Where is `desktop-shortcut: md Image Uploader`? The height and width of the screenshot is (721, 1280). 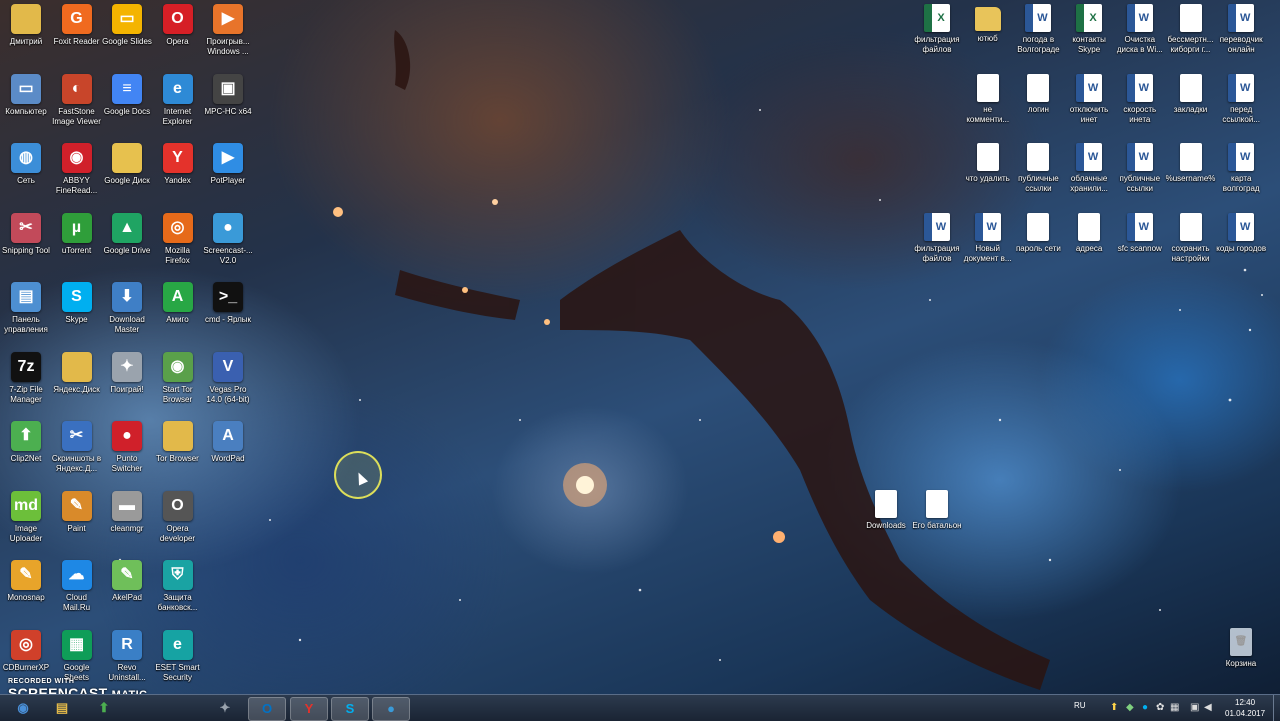 desktop-shortcut: md Image Uploader is located at coordinates (26, 524).